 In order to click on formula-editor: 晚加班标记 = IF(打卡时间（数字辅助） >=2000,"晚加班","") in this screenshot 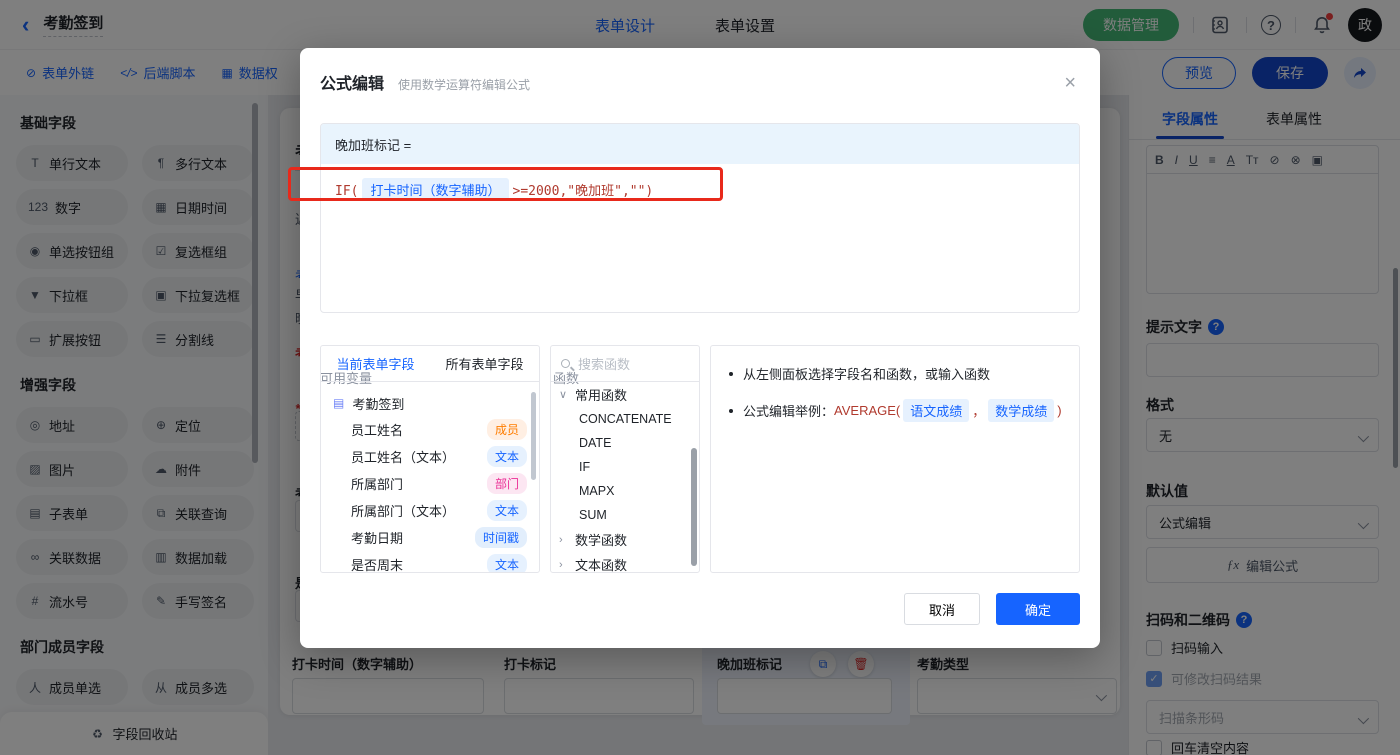, I will do `click(700, 218)`.